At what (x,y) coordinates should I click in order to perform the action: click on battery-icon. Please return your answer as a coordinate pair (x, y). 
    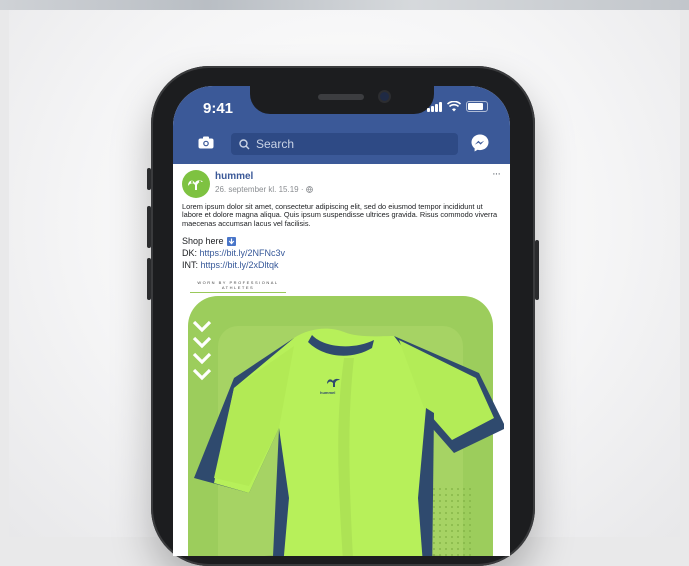
    Looking at the image, I should click on (477, 106).